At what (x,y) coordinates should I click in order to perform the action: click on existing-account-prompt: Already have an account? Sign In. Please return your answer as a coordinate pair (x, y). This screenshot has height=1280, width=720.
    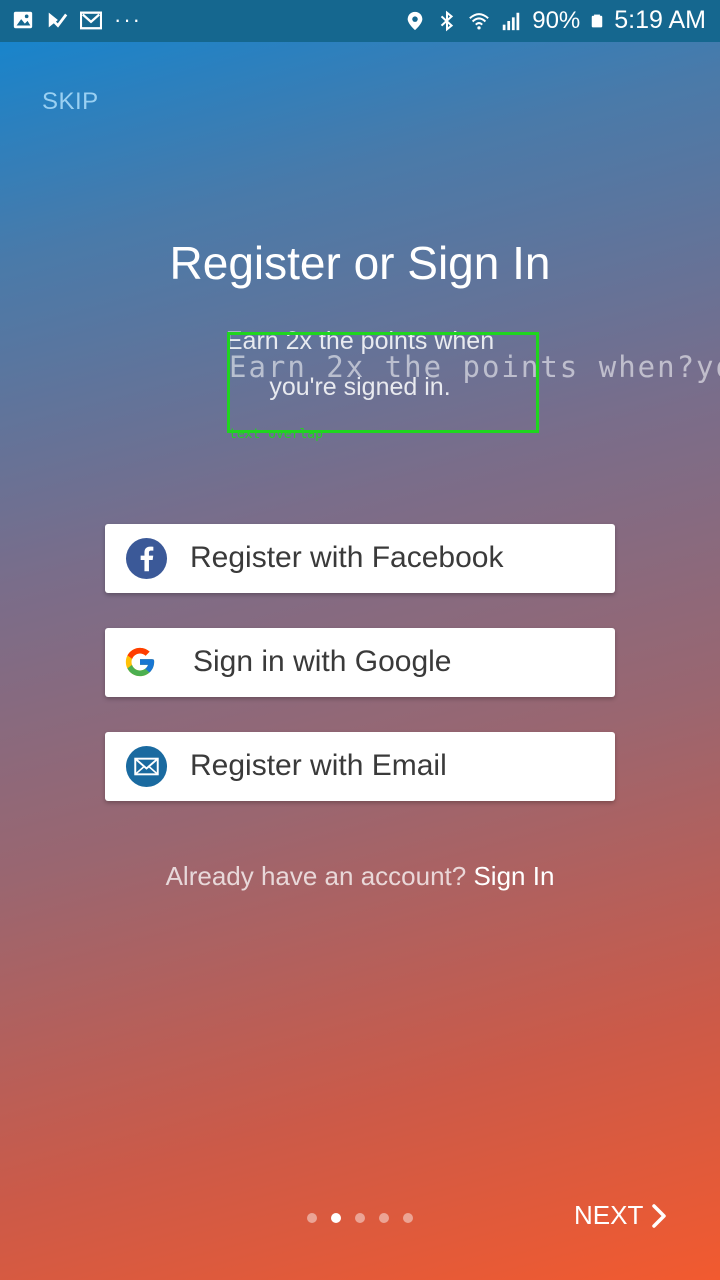
    Looking at the image, I should click on (360, 876).